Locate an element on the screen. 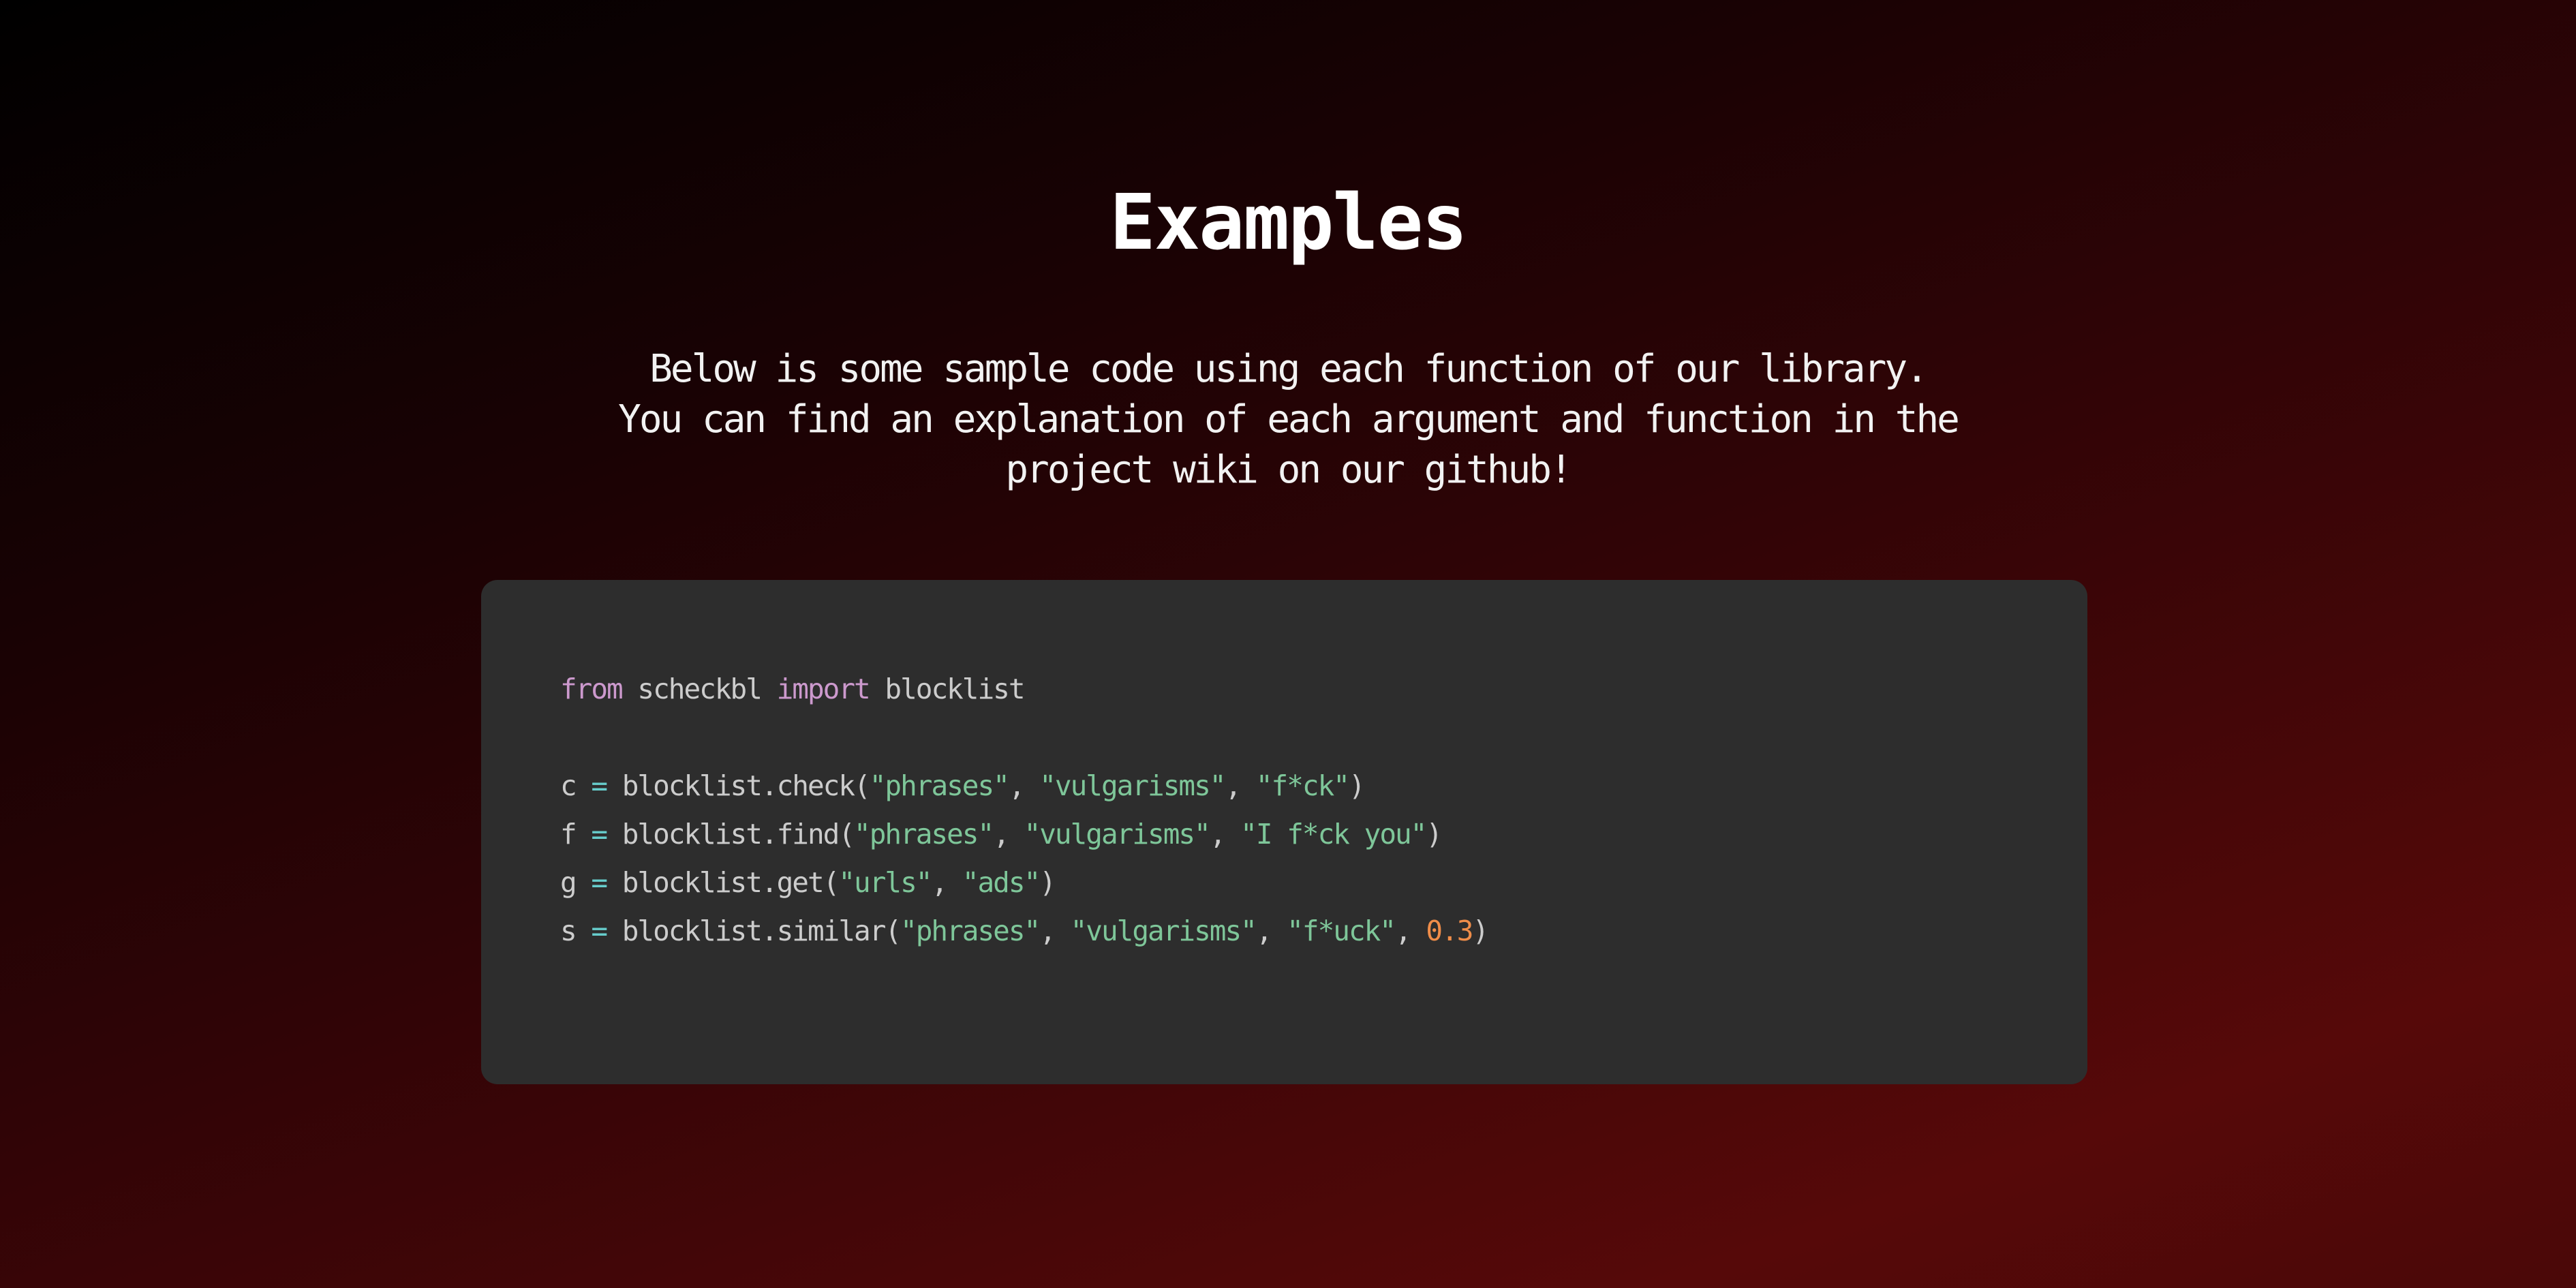 This screenshot has height=1288, width=2576. code-line: g = blocklist.get("urls", "ads") is located at coordinates (1323, 883).